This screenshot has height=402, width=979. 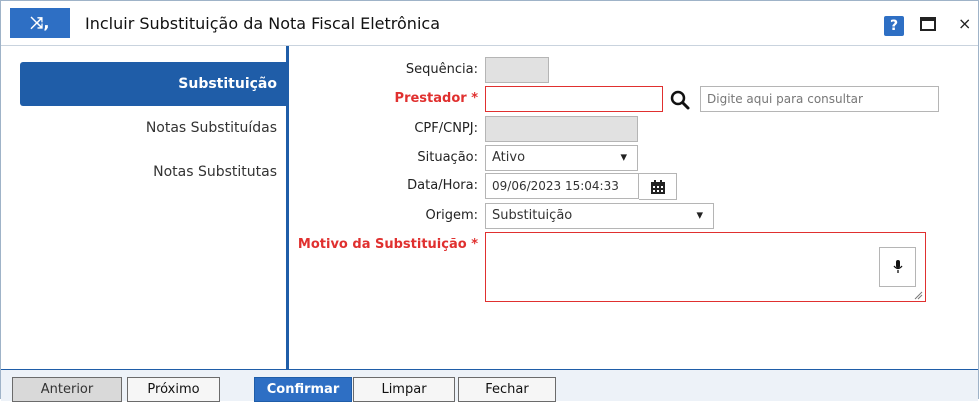 What do you see at coordinates (441, 69) in the screenshot?
I see `sequencia-label: Sequência:` at bounding box center [441, 69].